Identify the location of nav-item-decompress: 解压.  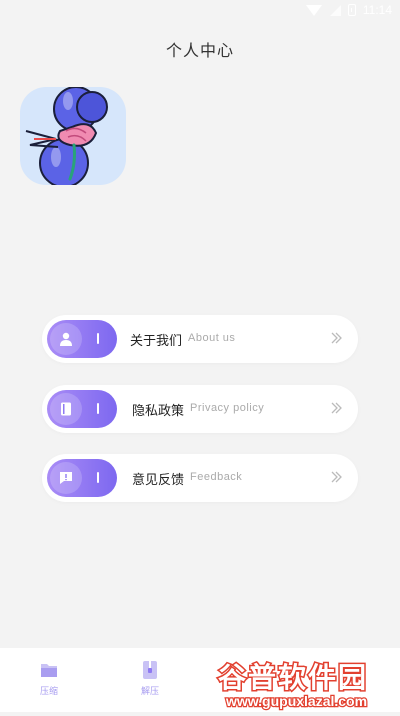
(150, 678).